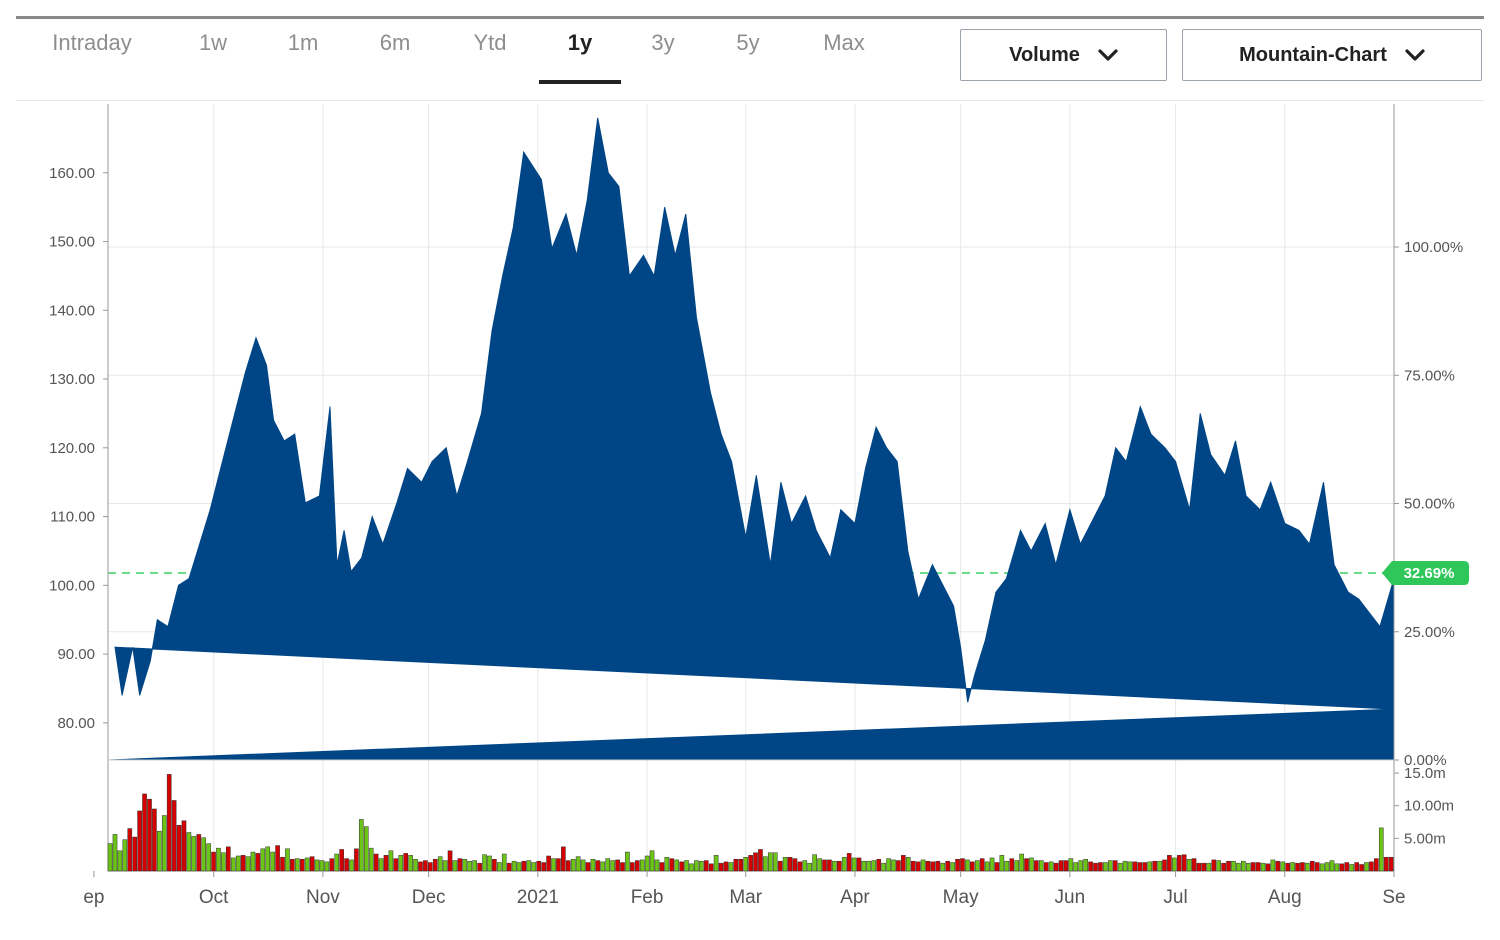 The height and width of the screenshot is (940, 1500). What do you see at coordinates (961, 897) in the screenshot?
I see `x-tick-label: May` at bounding box center [961, 897].